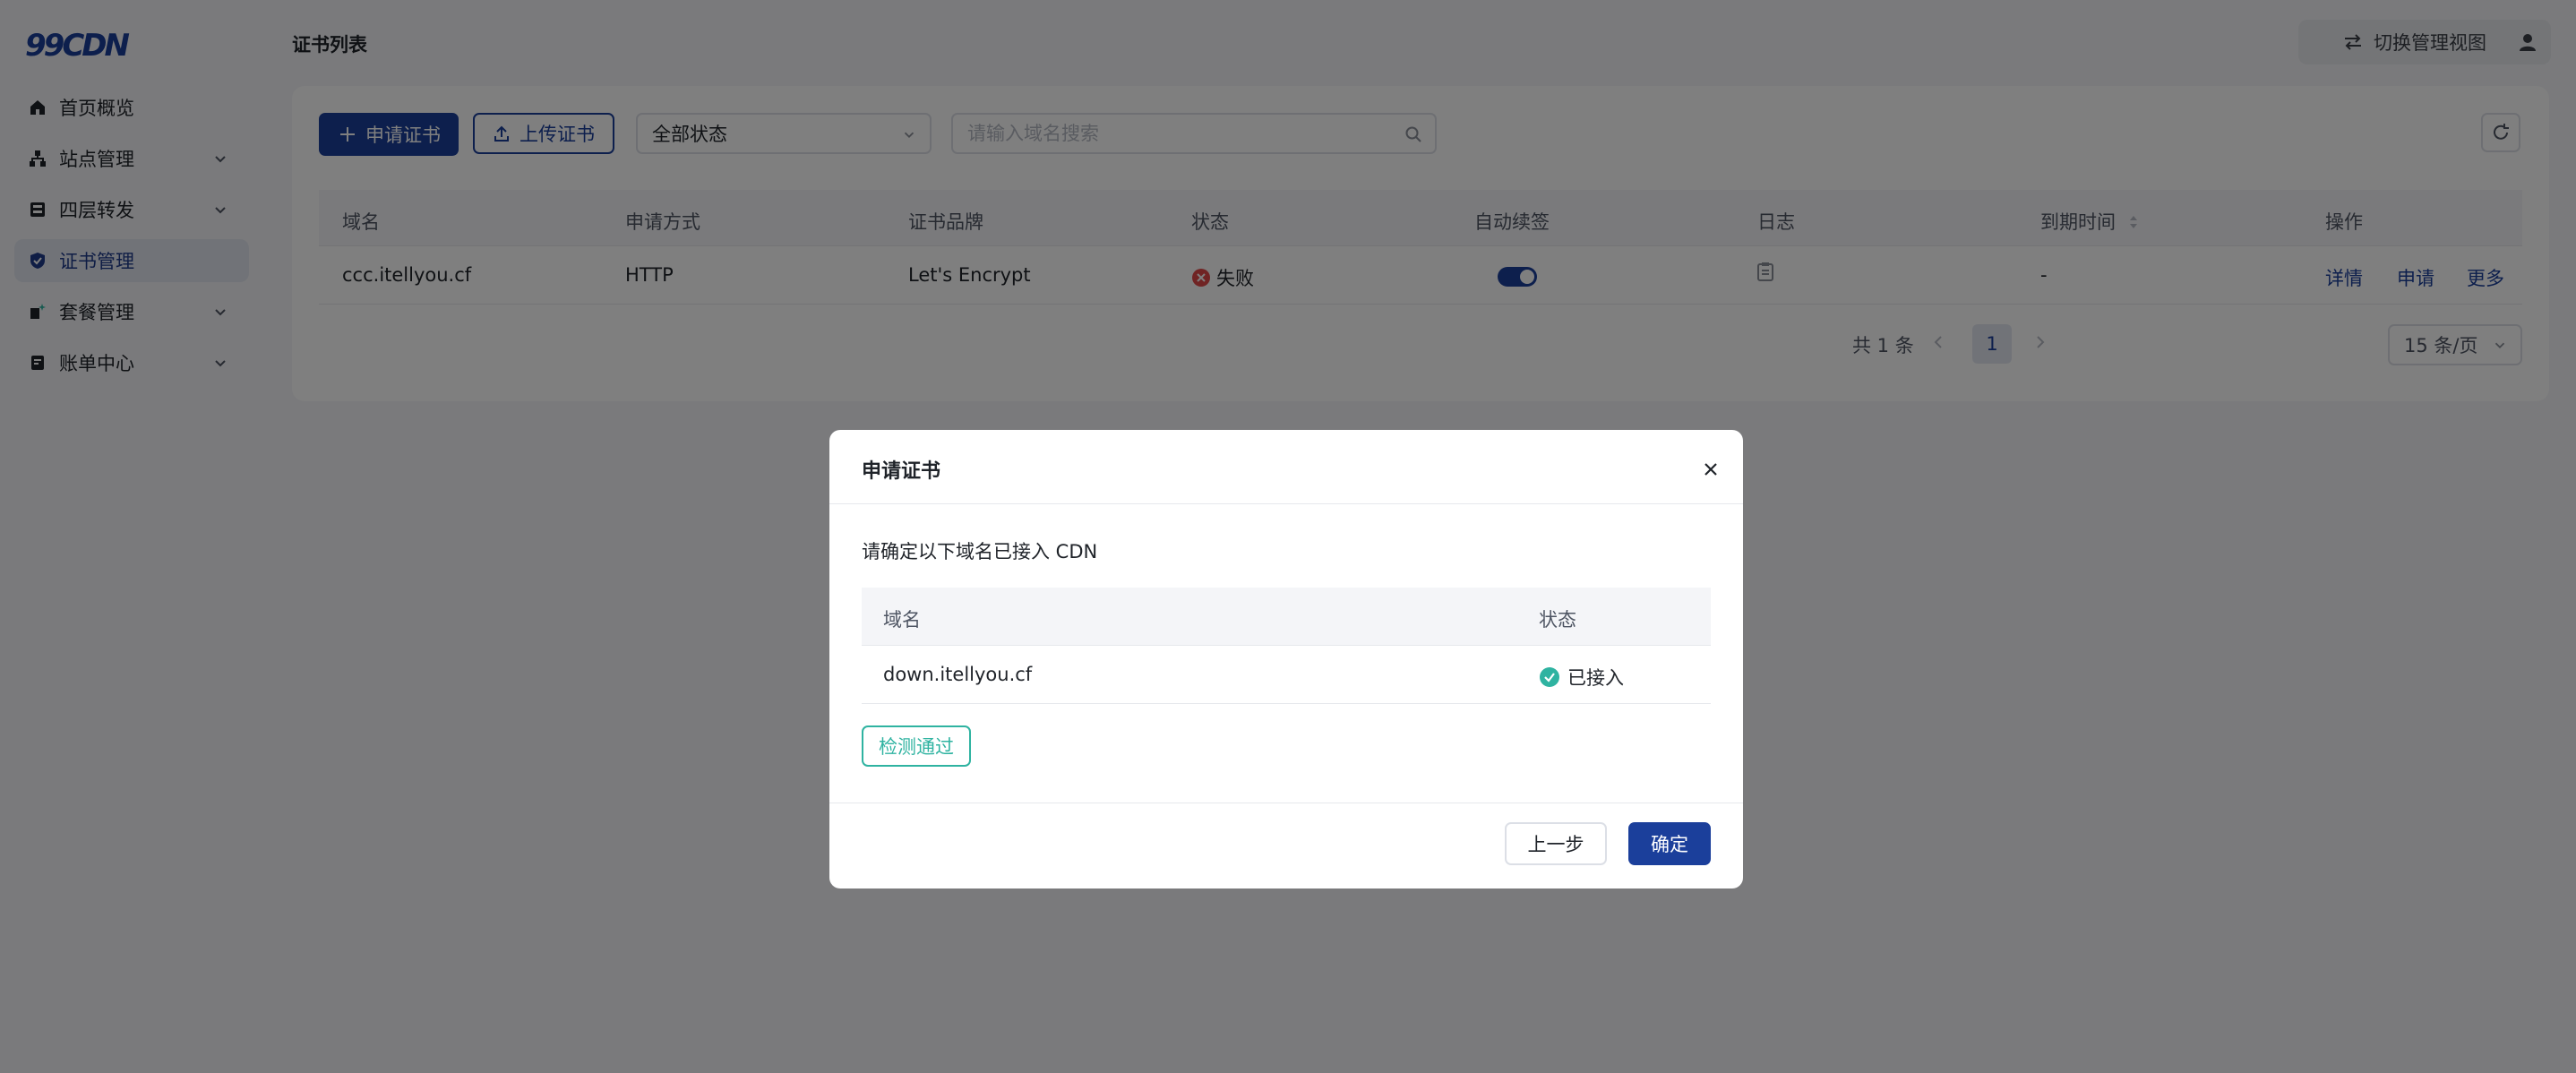 The image size is (2576, 1073). I want to click on dialog-cell-status: 已接入, so click(1581, 677).